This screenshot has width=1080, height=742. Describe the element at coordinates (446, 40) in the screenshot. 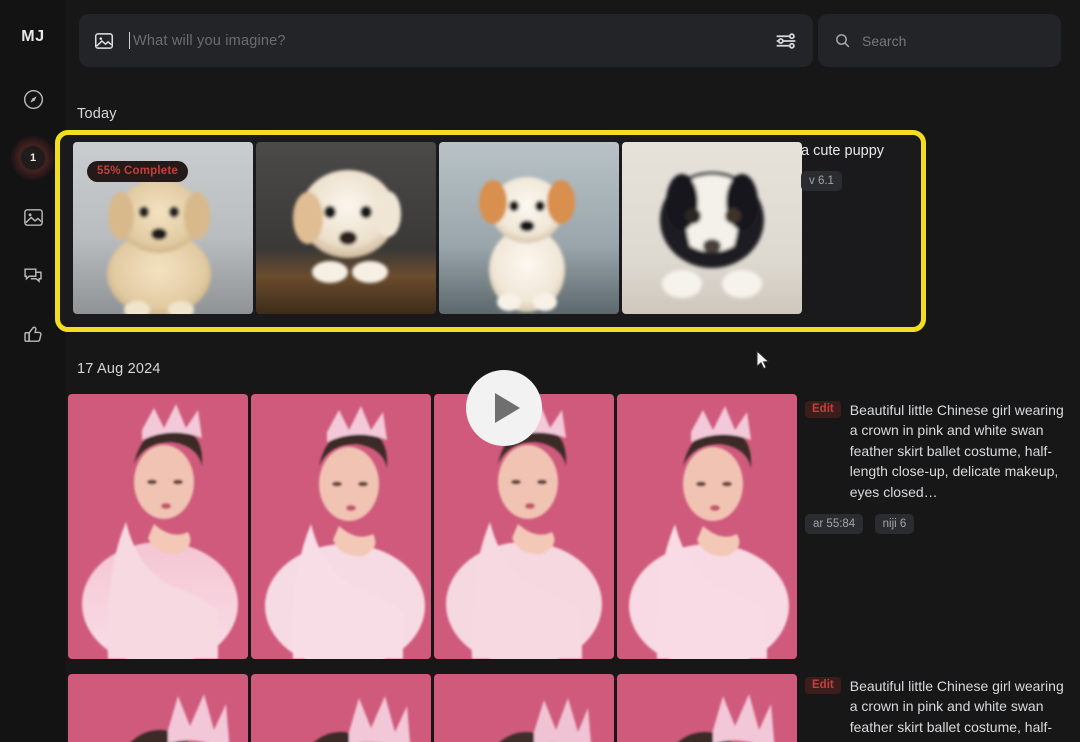

I see `prompt-input-bar: What will you imagine?` at that location.